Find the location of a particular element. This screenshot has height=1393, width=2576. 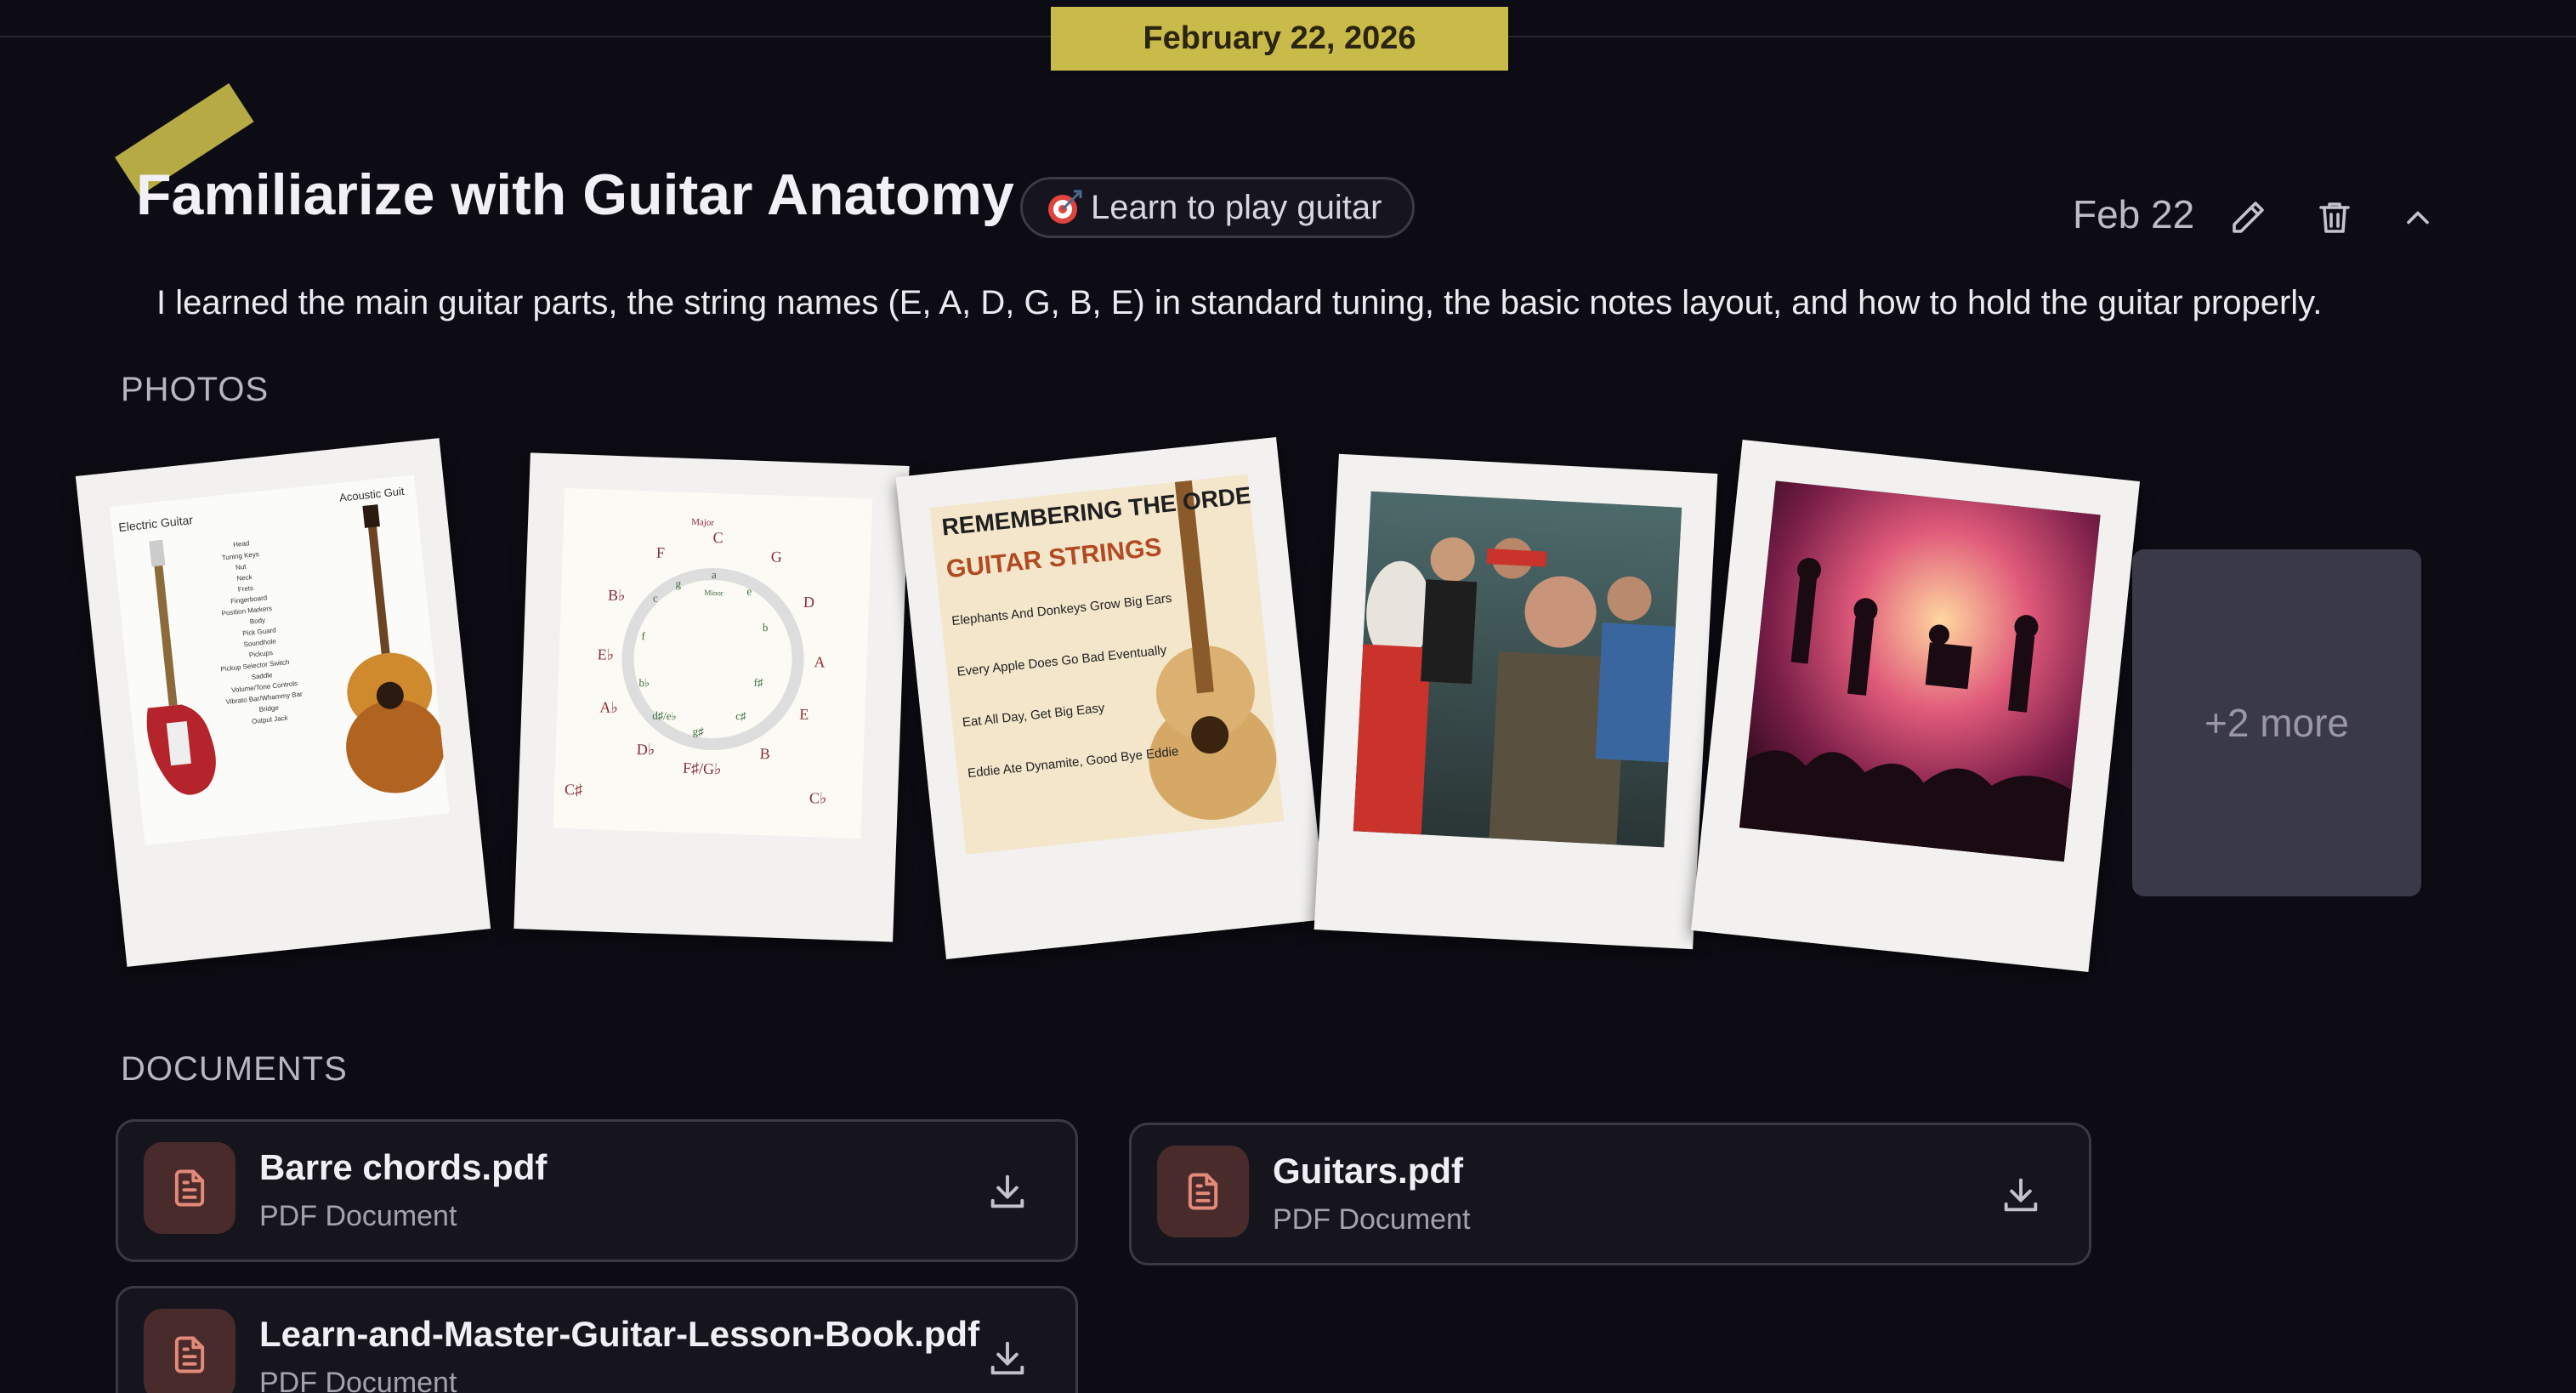

svg-text: b is located at coordinates (766, 627).